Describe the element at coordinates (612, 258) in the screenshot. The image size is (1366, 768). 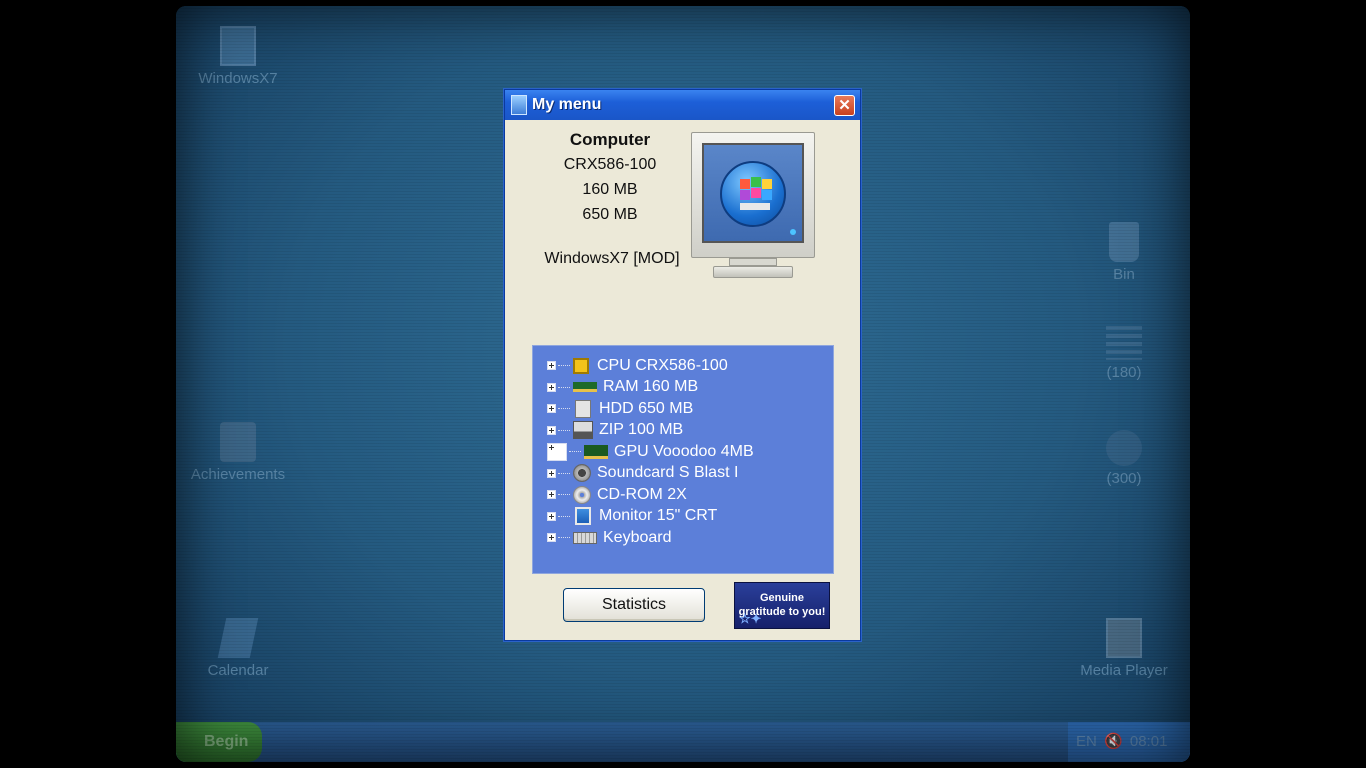
I see `os-version: WindowsX7 [MOD]` at that location.